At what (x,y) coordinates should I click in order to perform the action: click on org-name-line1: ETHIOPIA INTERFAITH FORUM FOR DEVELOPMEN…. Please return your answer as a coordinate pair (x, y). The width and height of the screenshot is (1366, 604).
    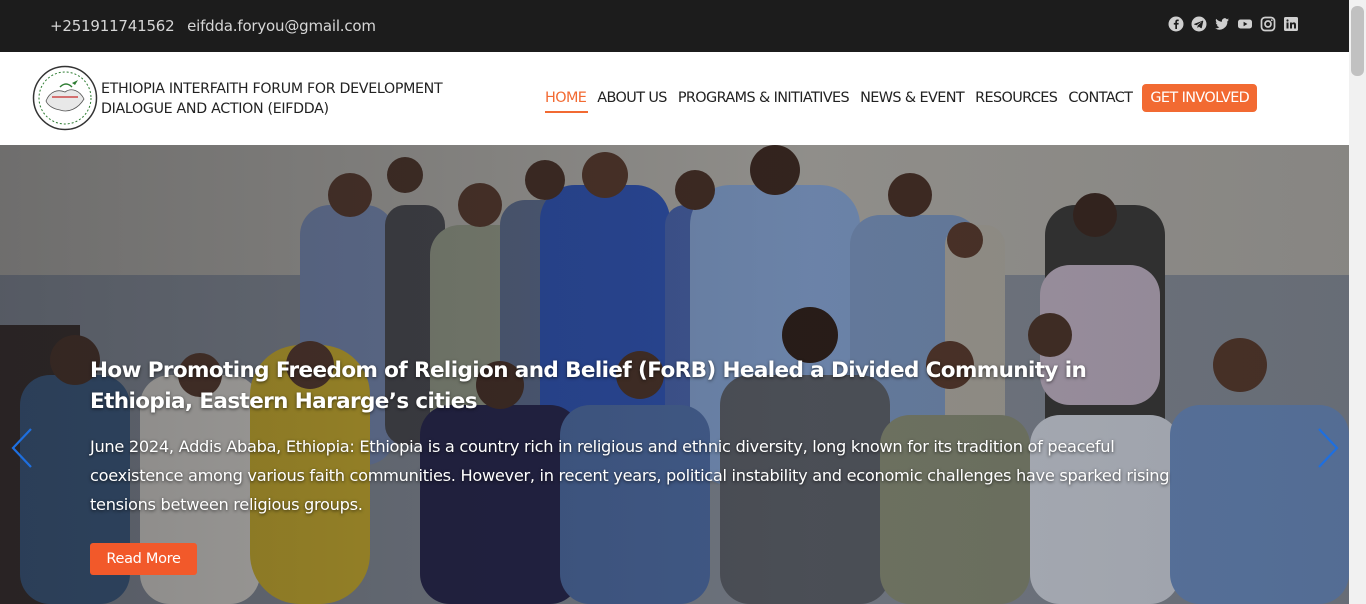
    Looking at the image, I should click on (272, 89).